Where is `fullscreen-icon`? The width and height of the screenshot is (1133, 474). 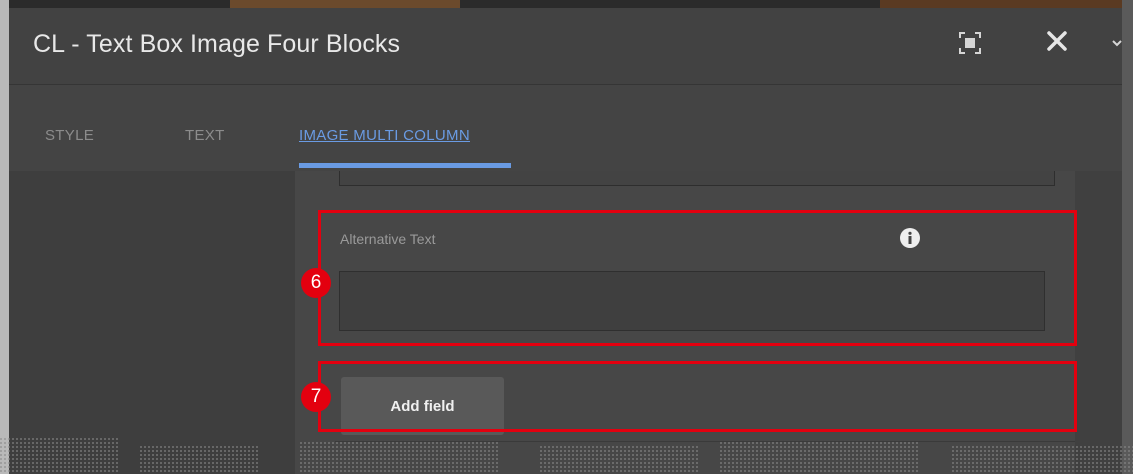
fullscreen-icon is located at coordinates (970, 43).